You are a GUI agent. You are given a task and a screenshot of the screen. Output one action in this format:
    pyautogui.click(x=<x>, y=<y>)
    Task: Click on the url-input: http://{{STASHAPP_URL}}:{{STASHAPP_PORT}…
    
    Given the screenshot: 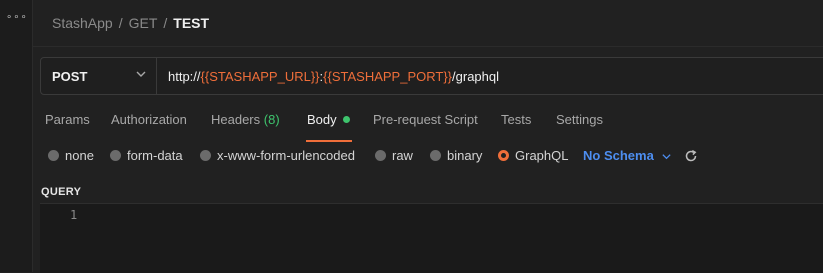 What is the action you would take?
    pyautogui.click(x=333, y=76)
    